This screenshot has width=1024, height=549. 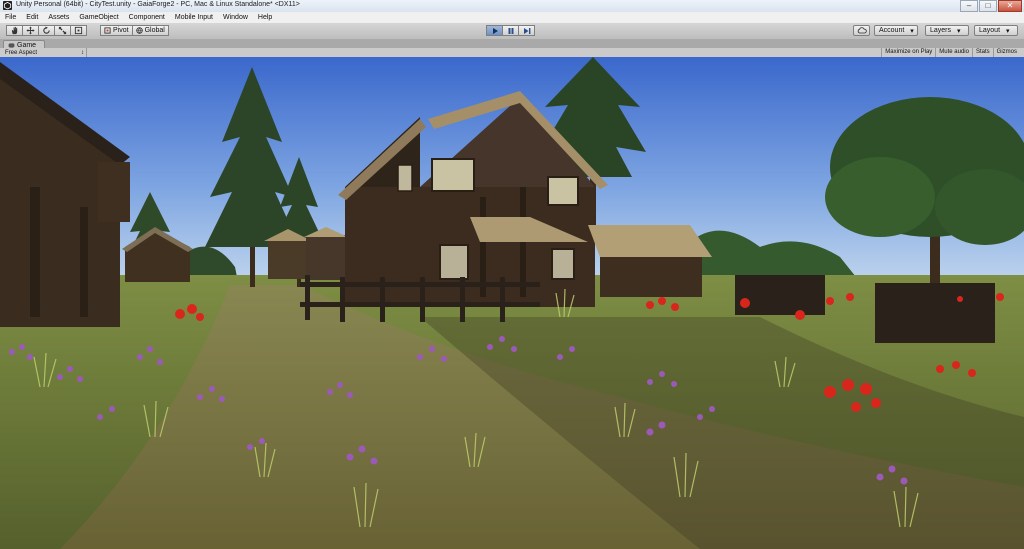 I want to click on close-icon: ✕, so click(x=1010, y=5).